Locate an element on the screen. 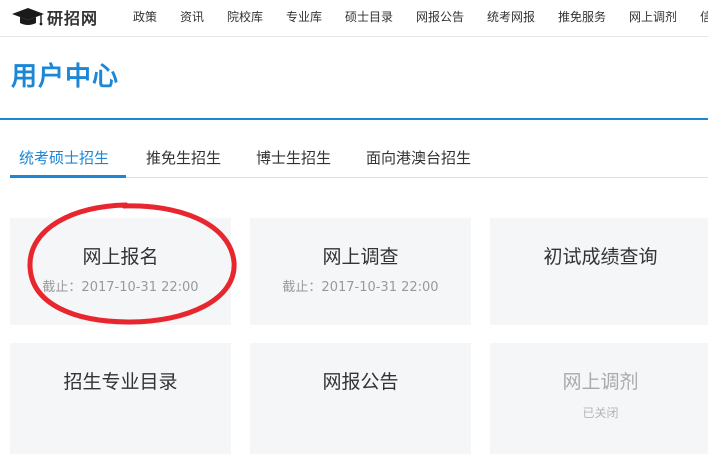  card-major-catalog: 招生专业目录 is located at coordinates (120, 398).